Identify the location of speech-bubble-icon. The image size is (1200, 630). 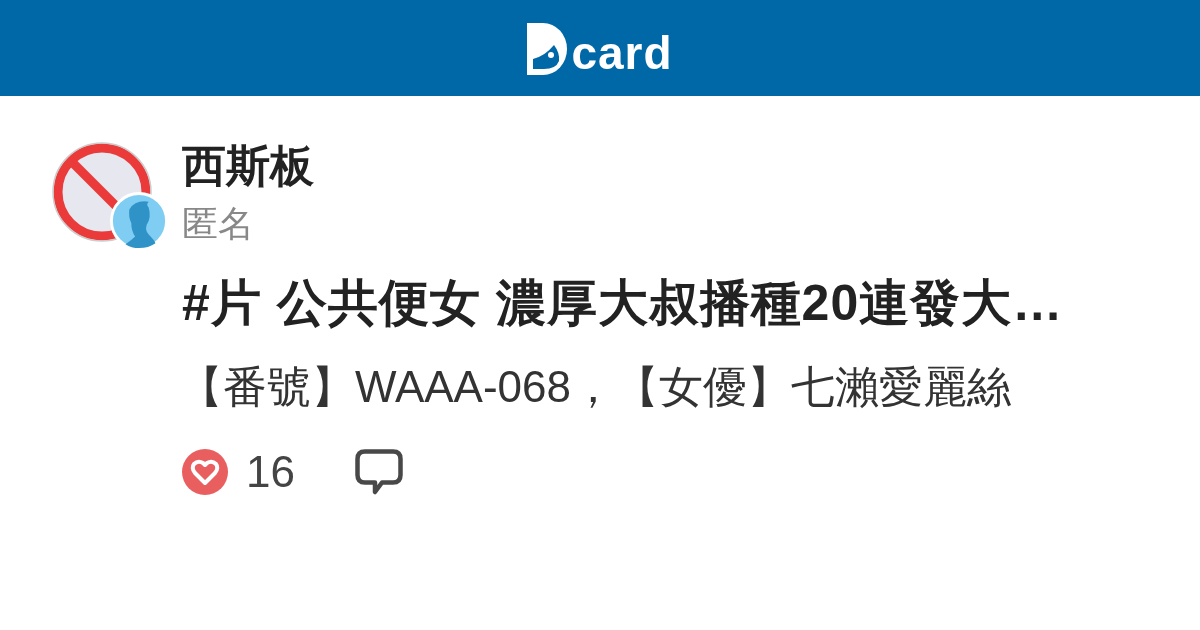
(378, 472).